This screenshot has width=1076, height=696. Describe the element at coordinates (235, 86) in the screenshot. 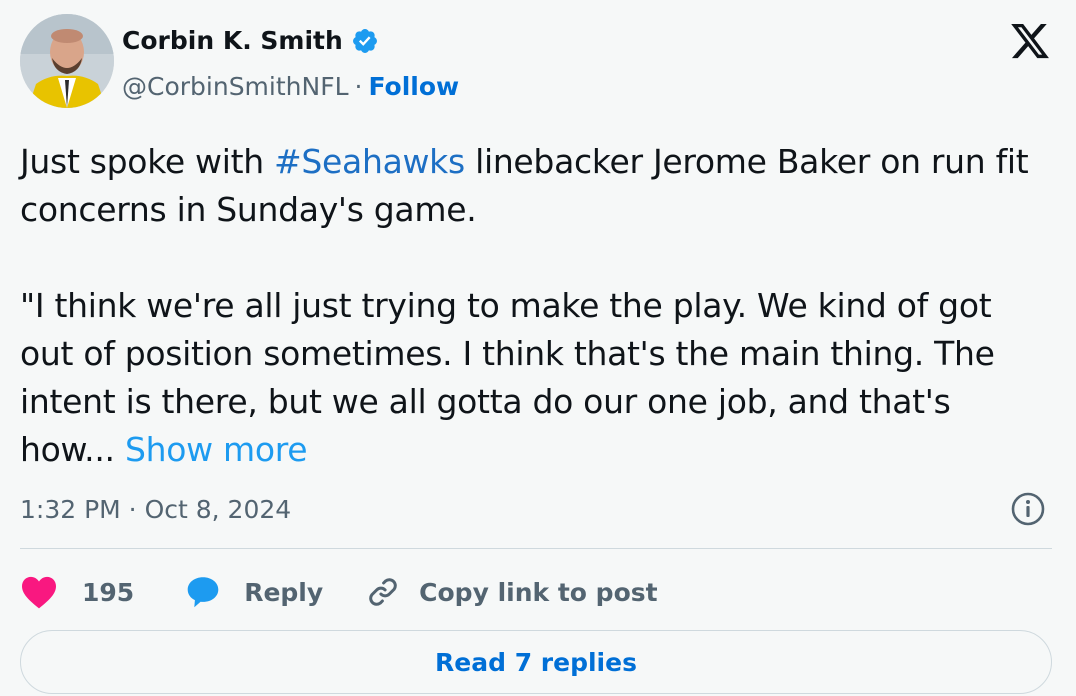

I see `handle: @CorbinSmithNFL` at that location.